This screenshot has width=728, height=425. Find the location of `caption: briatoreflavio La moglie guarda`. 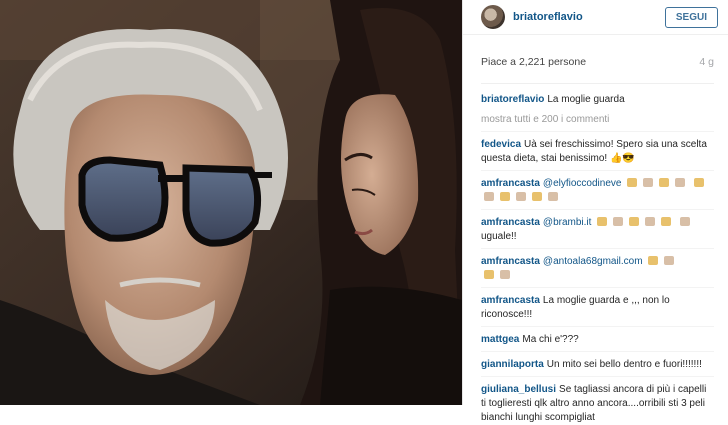

caption: briatoreflavio La moglie guarda is located at coordinates (597, 100).